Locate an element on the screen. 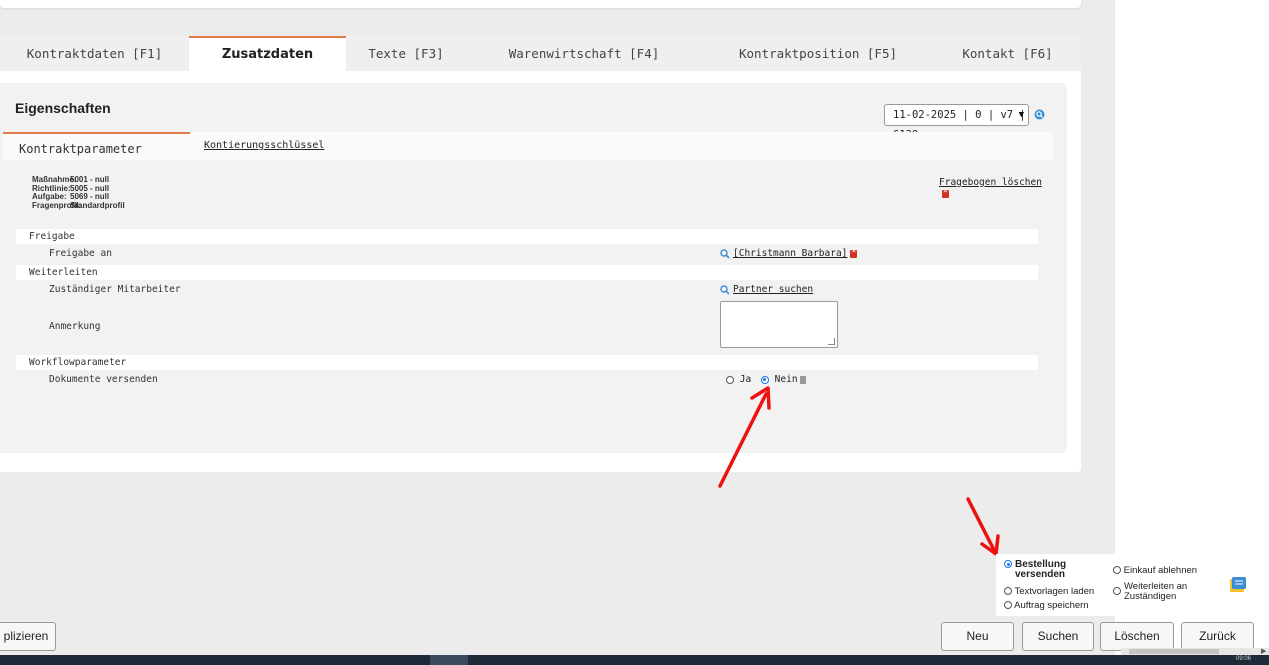 The image size is (1269, 665). taskbar: 09:06 is located at coordinates (634, 660).